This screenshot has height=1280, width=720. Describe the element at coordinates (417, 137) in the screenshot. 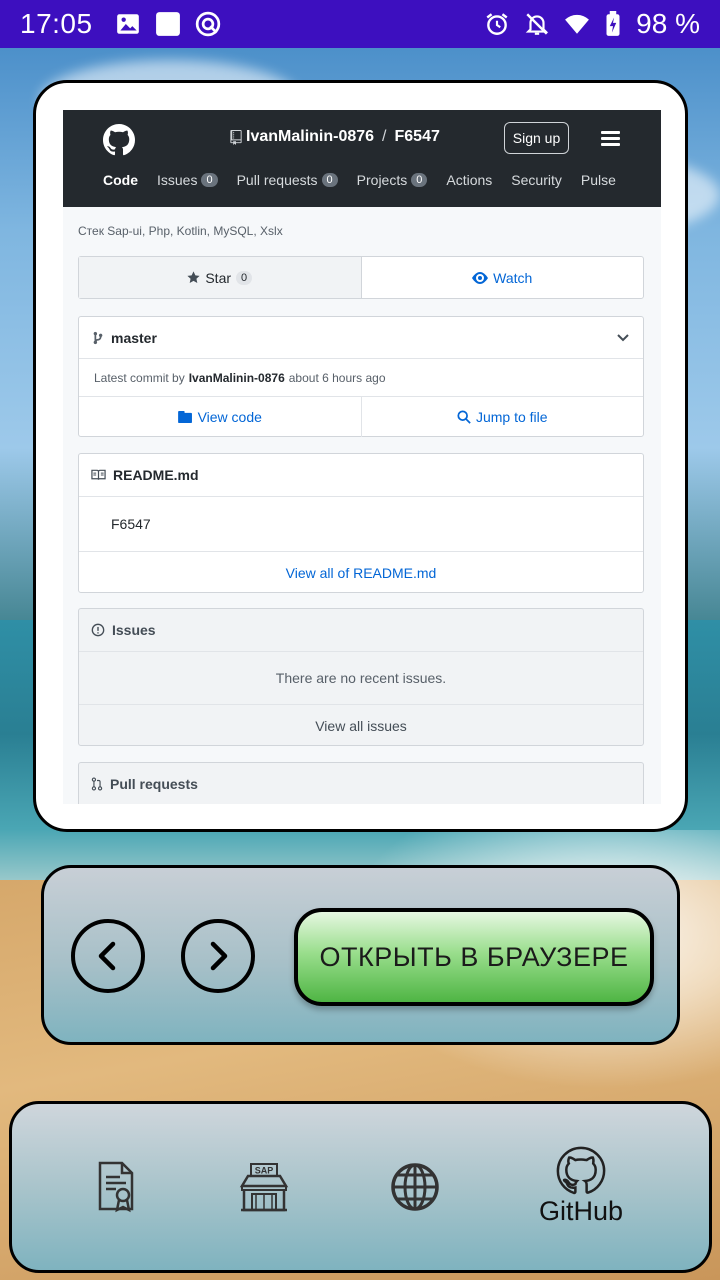

I see `repo-name-link: F6547` at that location.